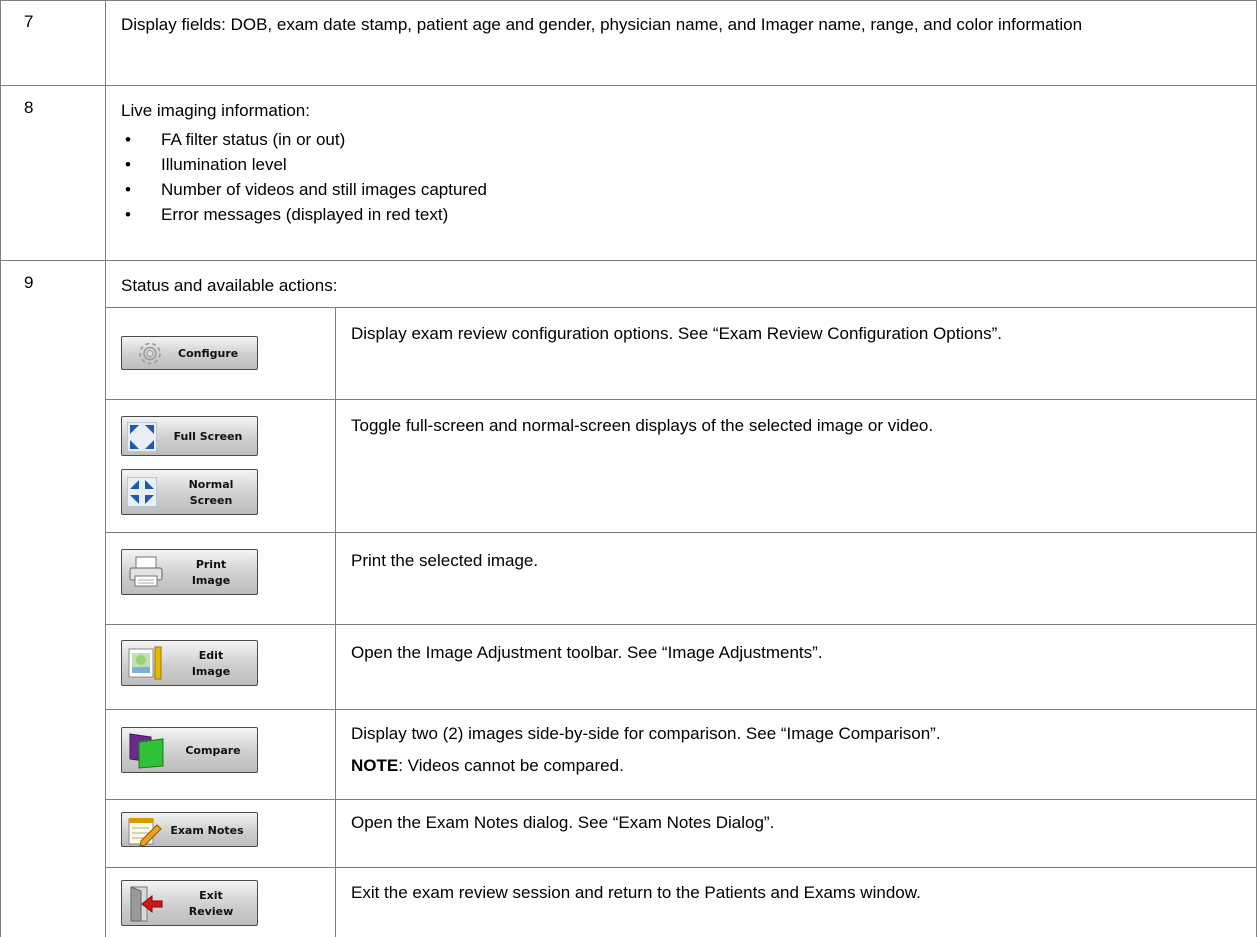 The height and width of the screenshot is (937, 1257). Describe the element at coordinates (335, 622) in the screenshot. I see `inner-column-divider` at that location.